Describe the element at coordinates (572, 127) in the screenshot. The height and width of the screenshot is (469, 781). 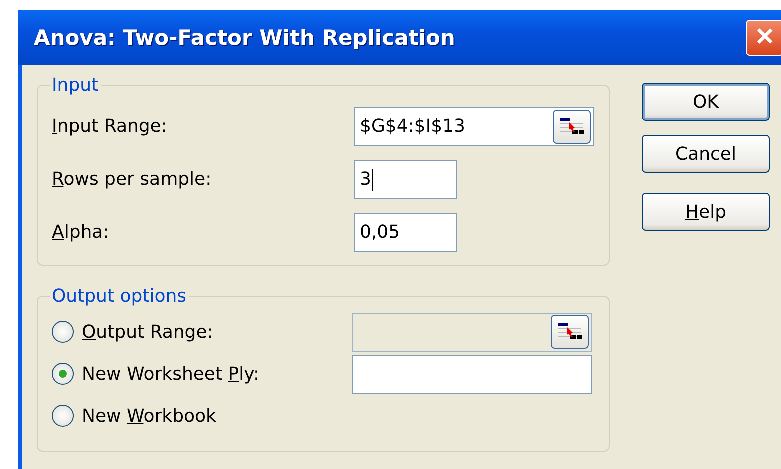
I see `collapse-dialog-button` at that location.